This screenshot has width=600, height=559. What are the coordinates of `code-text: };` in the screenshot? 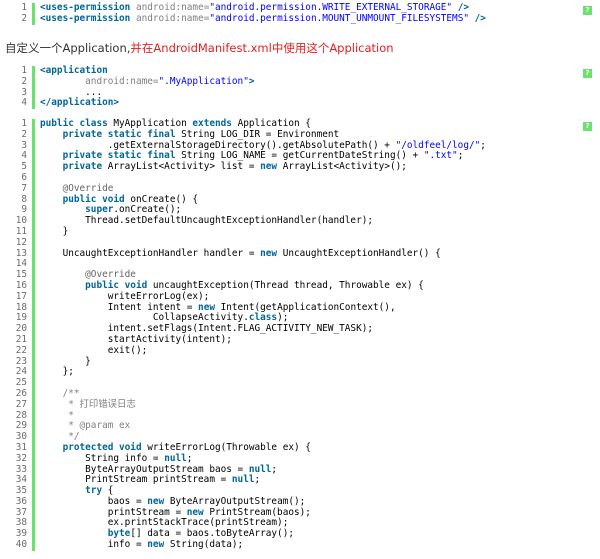 It's located at (57, 372).